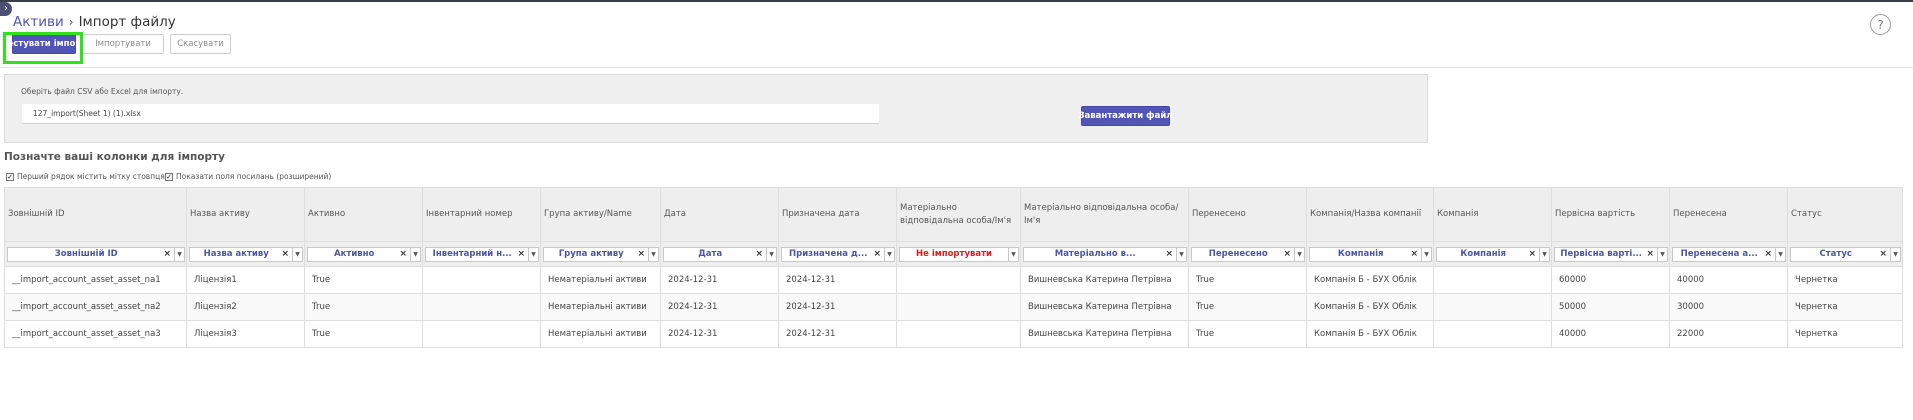 The image size is (1913, 420). What do you see at coordinates (1243, 254) in the screenshot?
I see `field-select-box: Перенесено ×` at bounding box center [1243, 254].